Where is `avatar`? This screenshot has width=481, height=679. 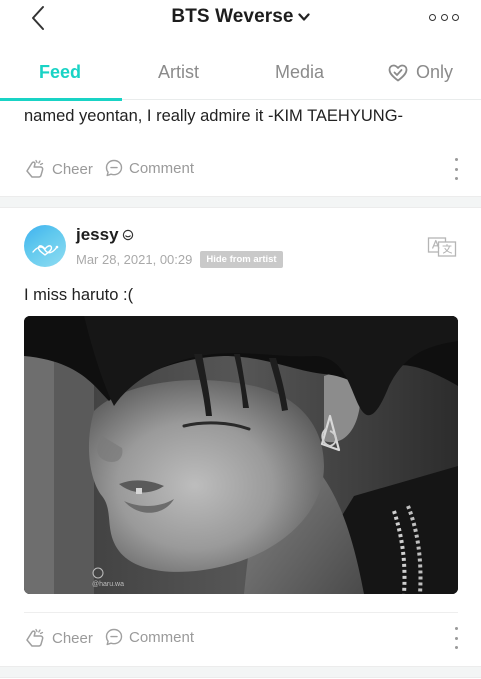
avatar is located at coordinates (45, 246).